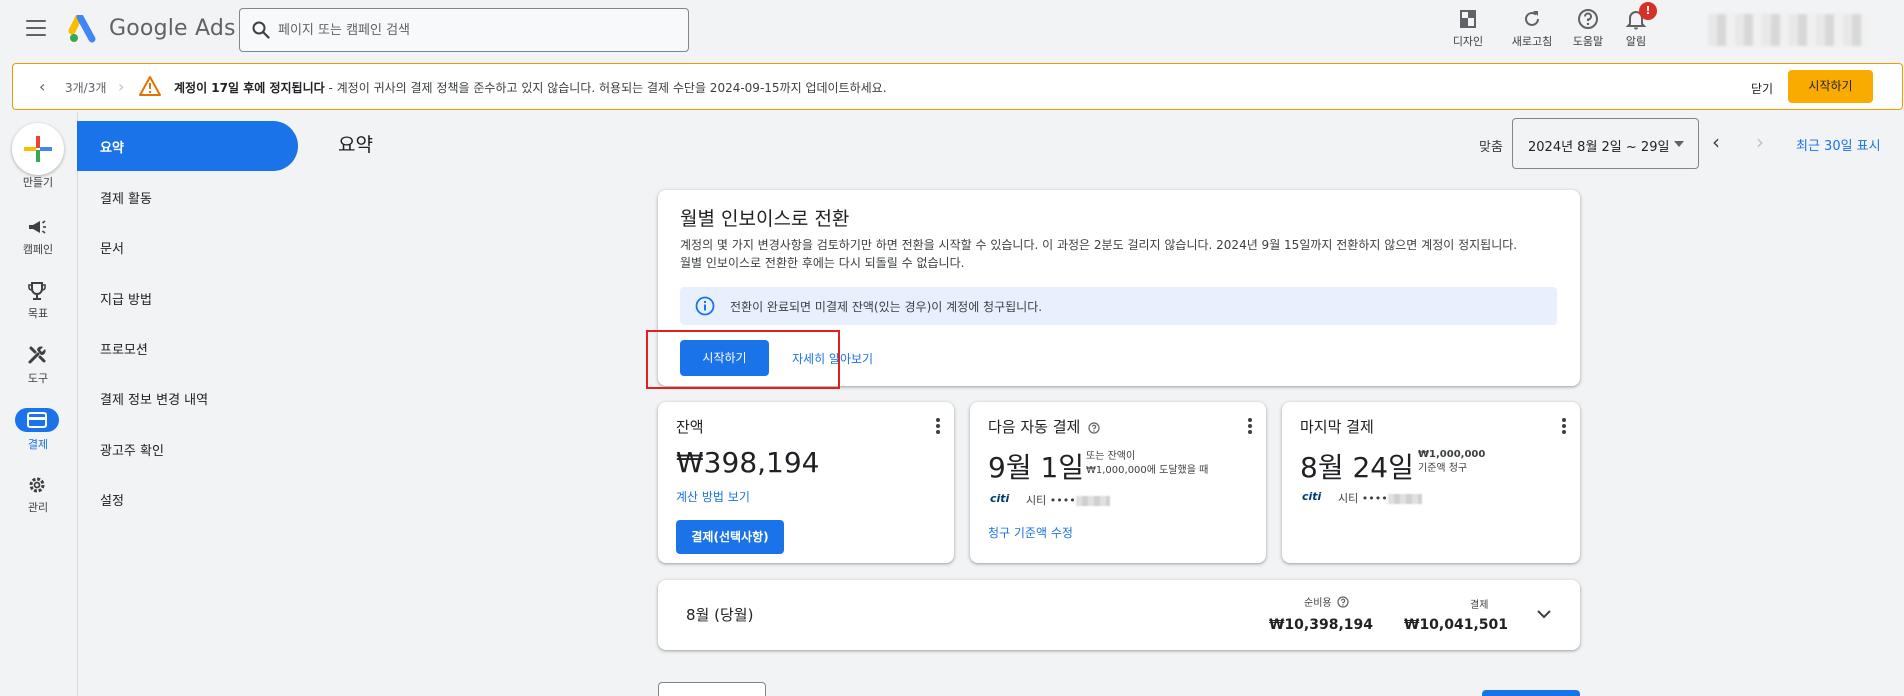  Describe the element at coordinates (1111, 456) in the screenshot. I see `threshold-note-1: 또는 잔액이` at that location.